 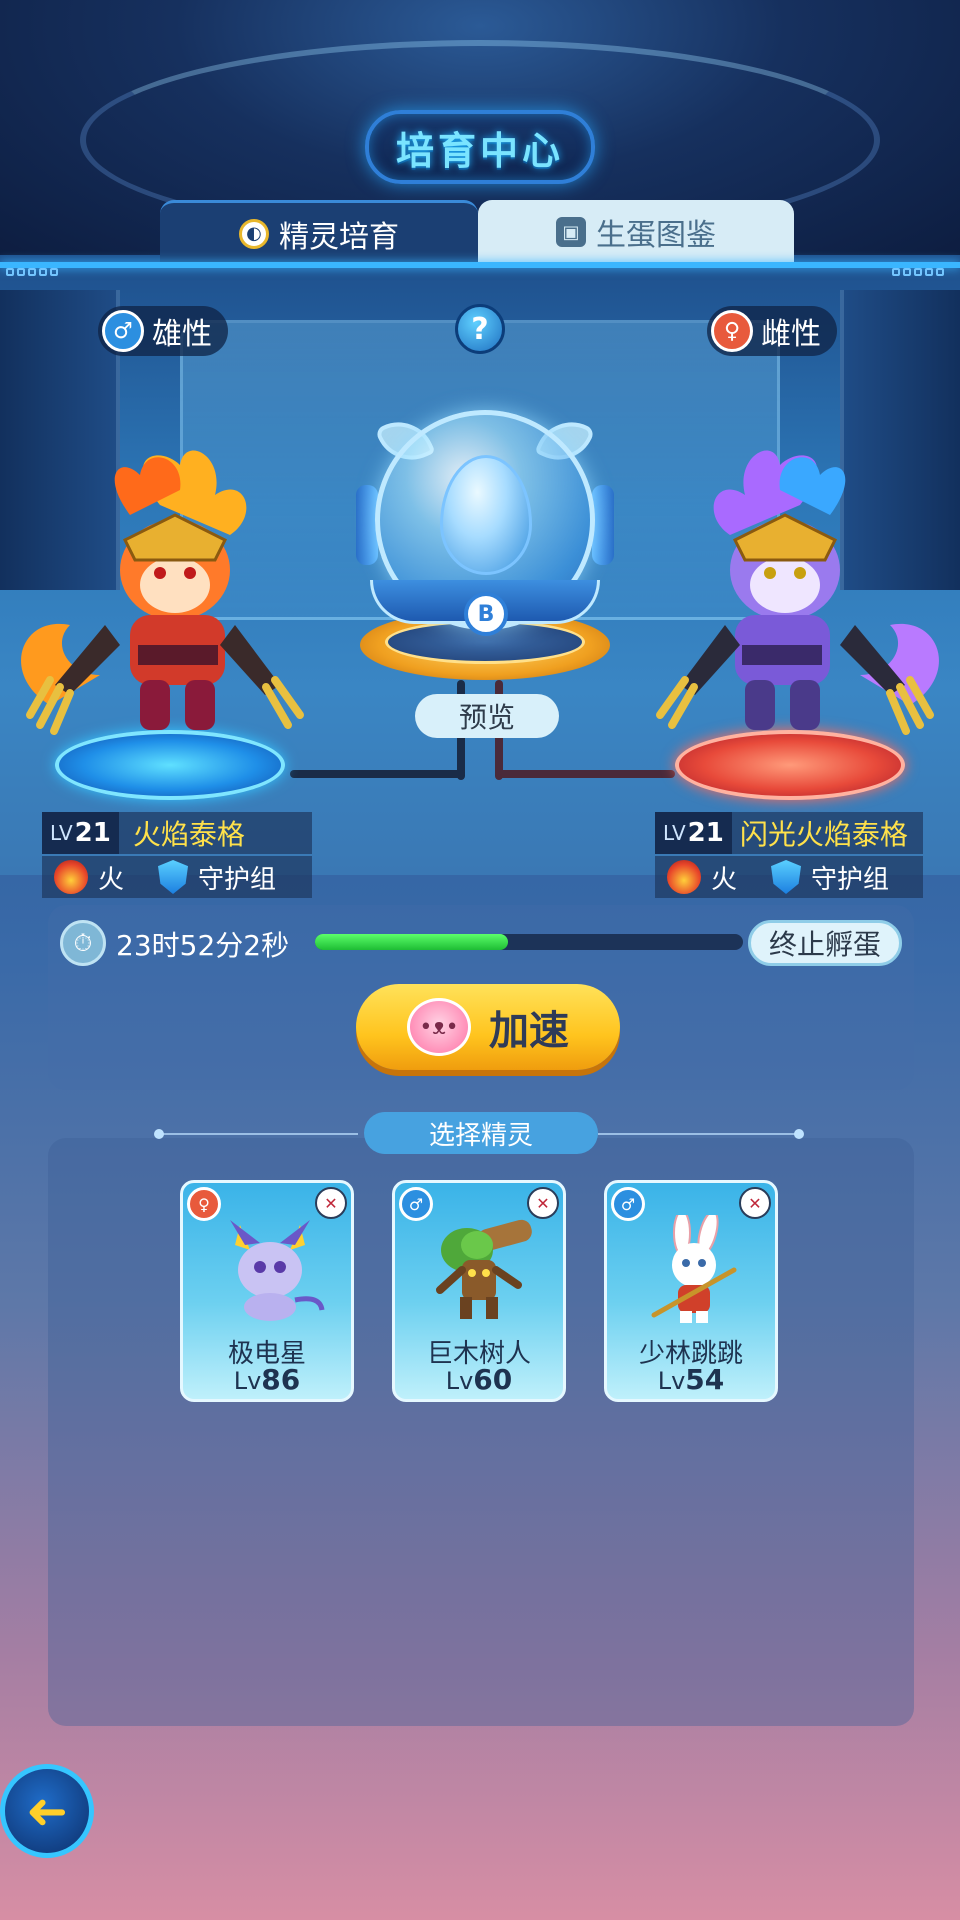 I want to click on female-level-chip: LV 21, so click(x=693, y=833).